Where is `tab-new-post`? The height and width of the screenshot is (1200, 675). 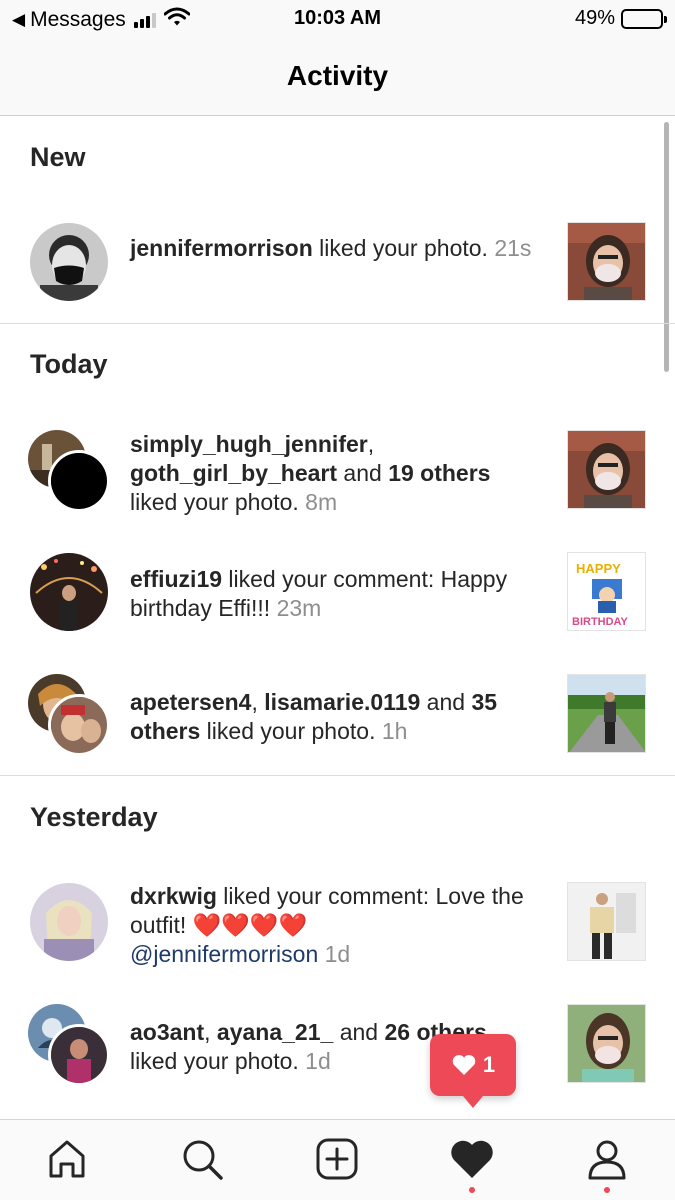
tab-new-post is located at coordinates (337, 1159).